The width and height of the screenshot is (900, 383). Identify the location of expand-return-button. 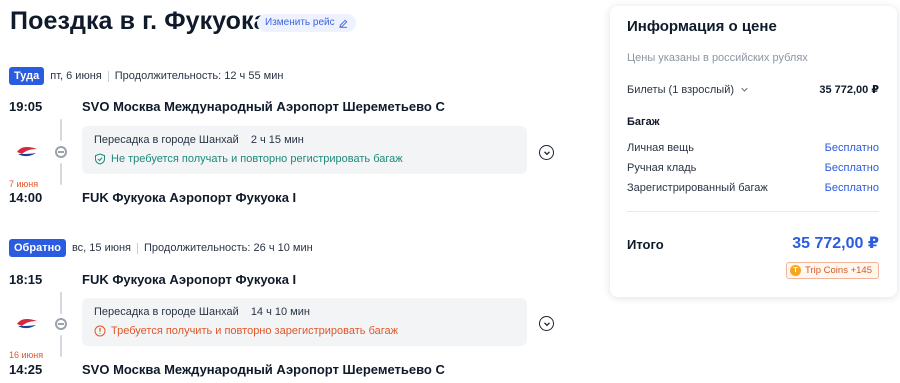
(546, 323).